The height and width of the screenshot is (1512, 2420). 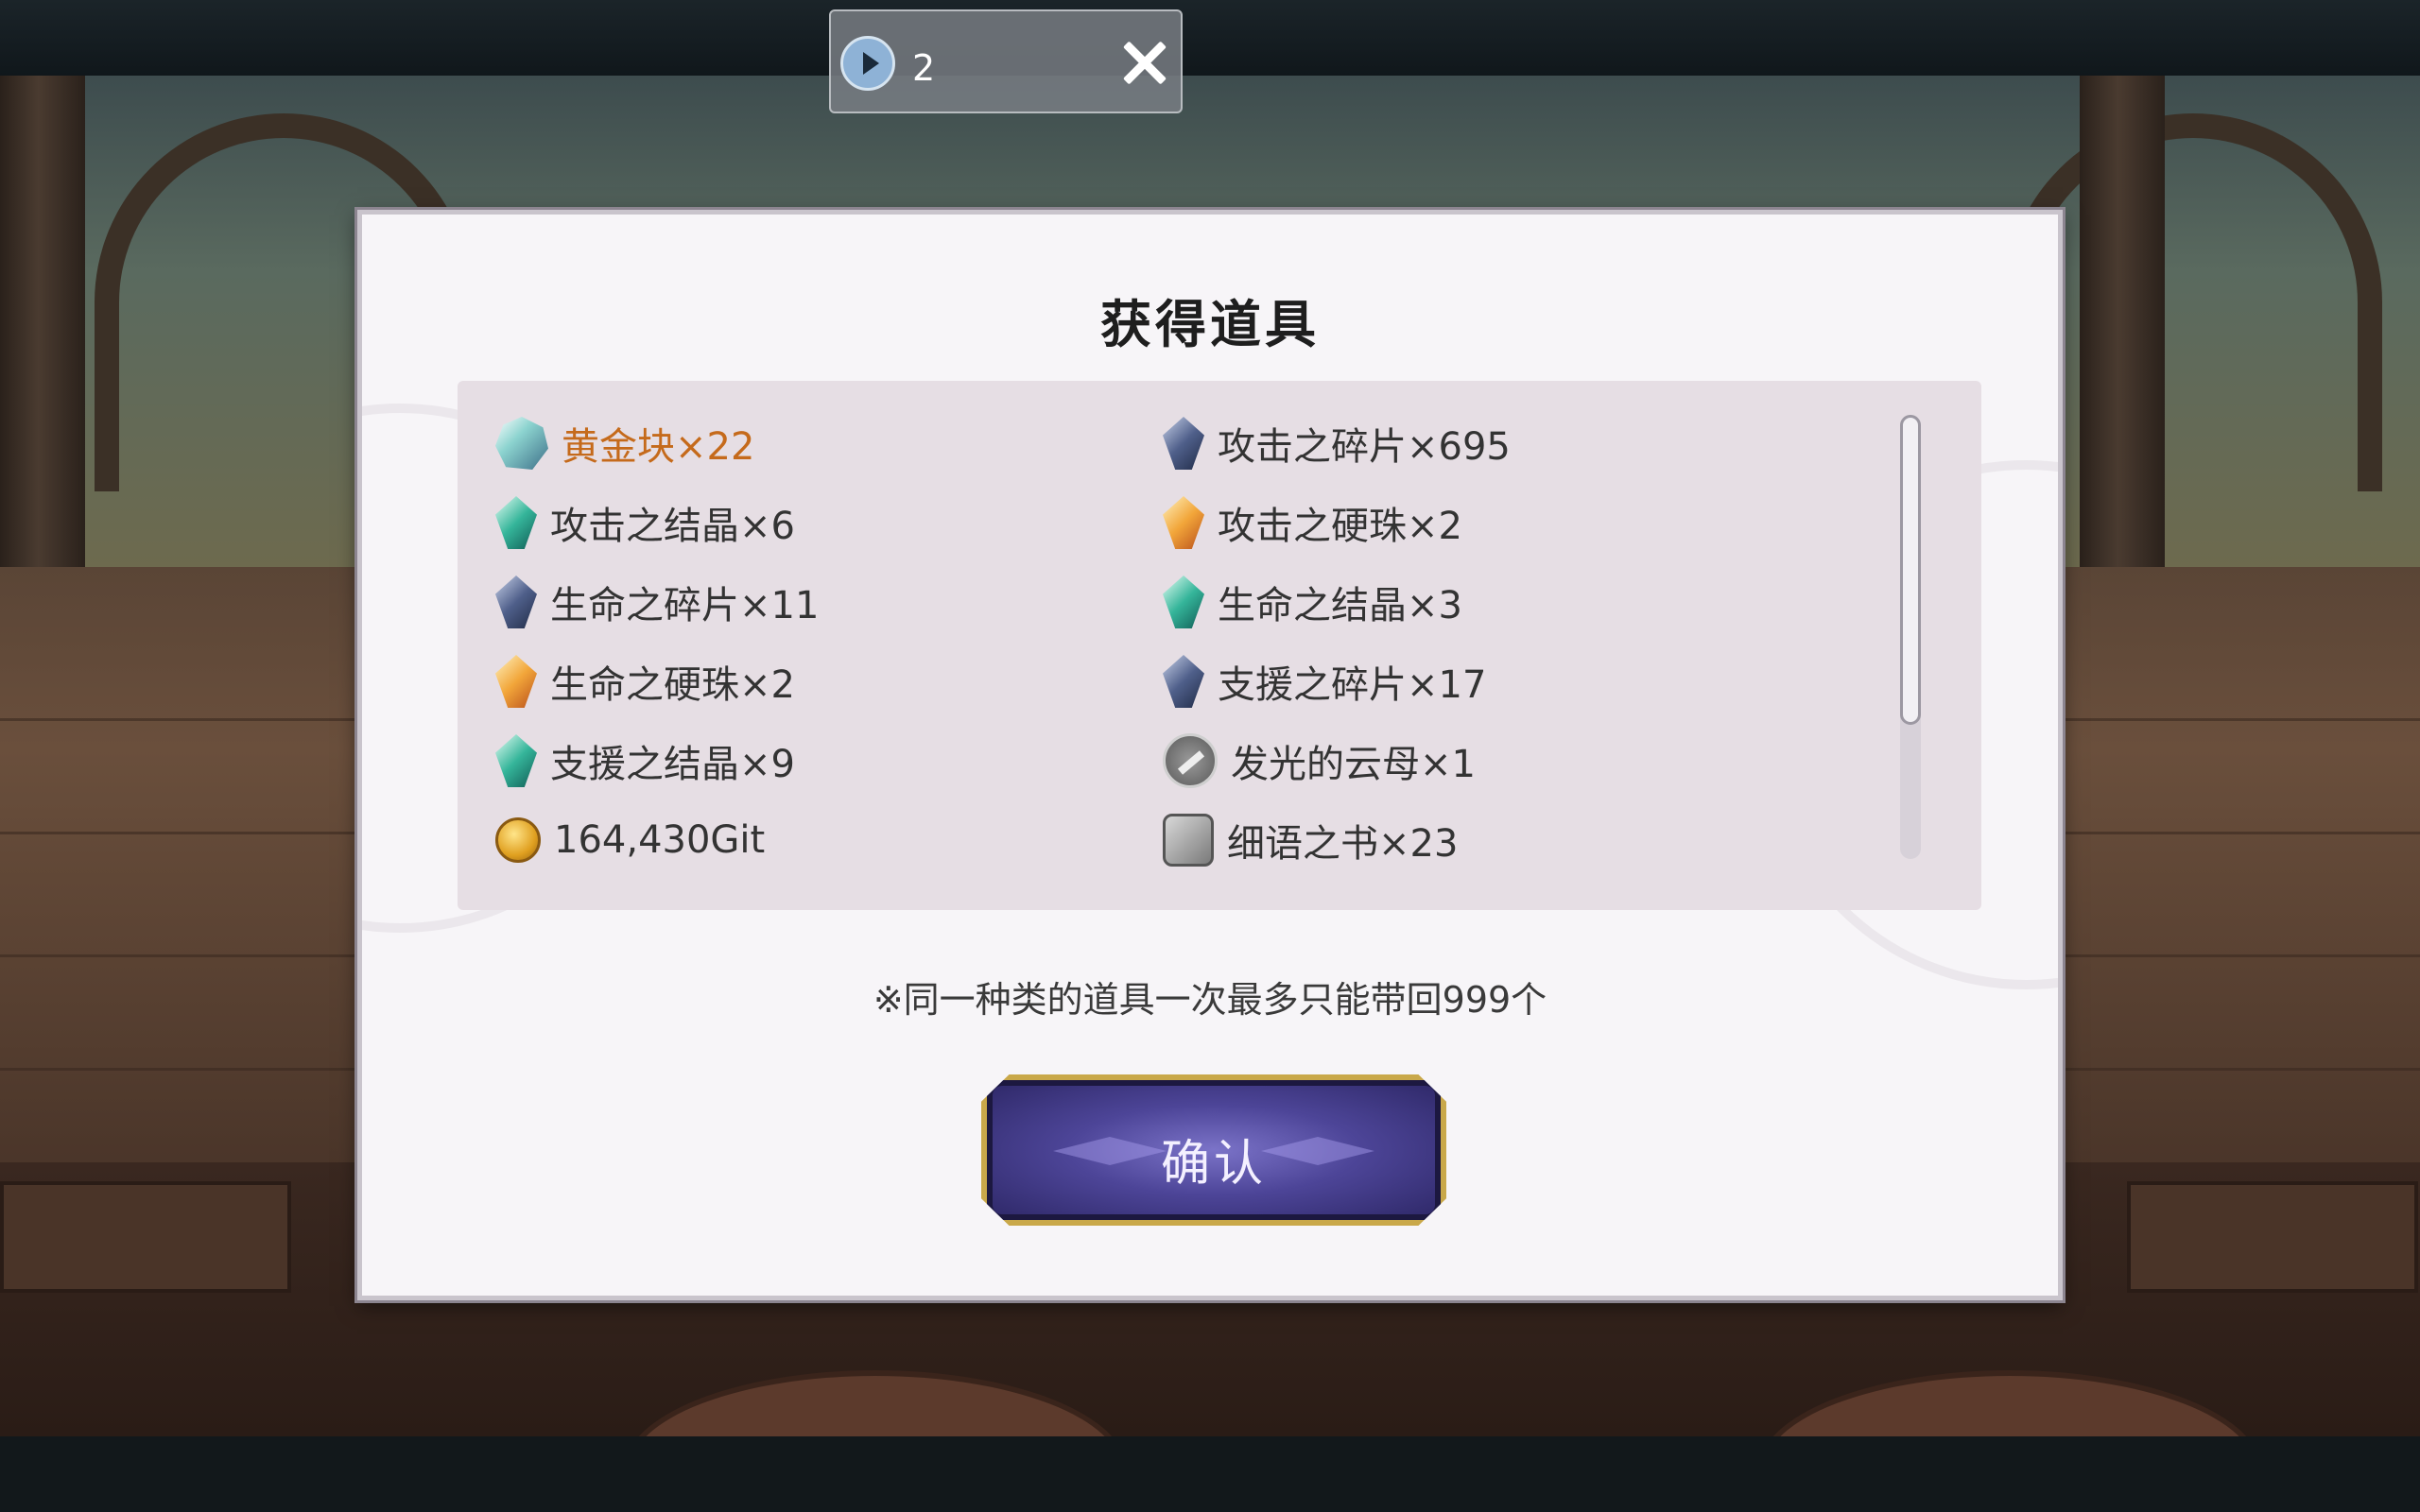 What do you see at coordinates (1210, 1000) in the screenshot?
I see `carry-limit-note: ※同一种类的道具一次最多只能带回999个` at bounding box center [1210, 1000].